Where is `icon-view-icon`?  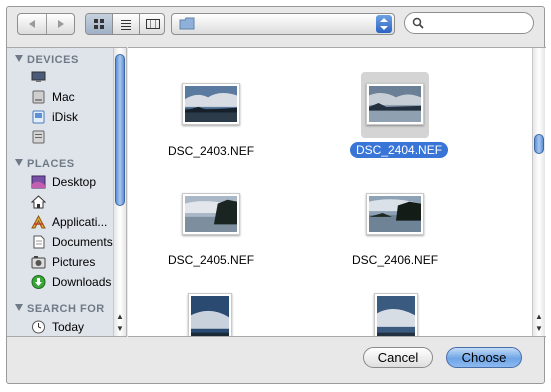 icon-view-icon is located at coordinates (99, 24).